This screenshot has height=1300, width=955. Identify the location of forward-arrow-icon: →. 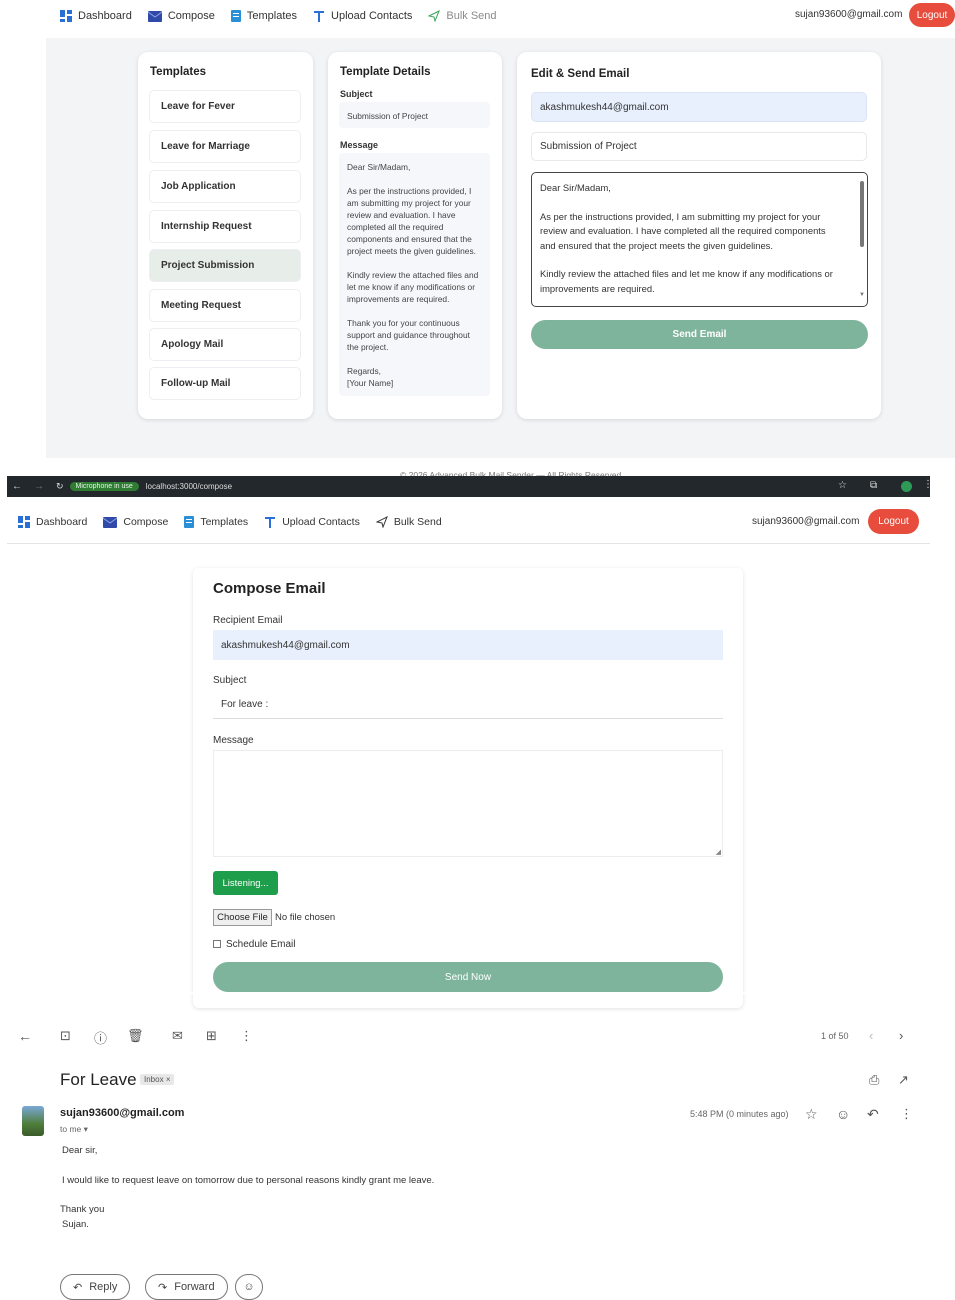
(39, 486).